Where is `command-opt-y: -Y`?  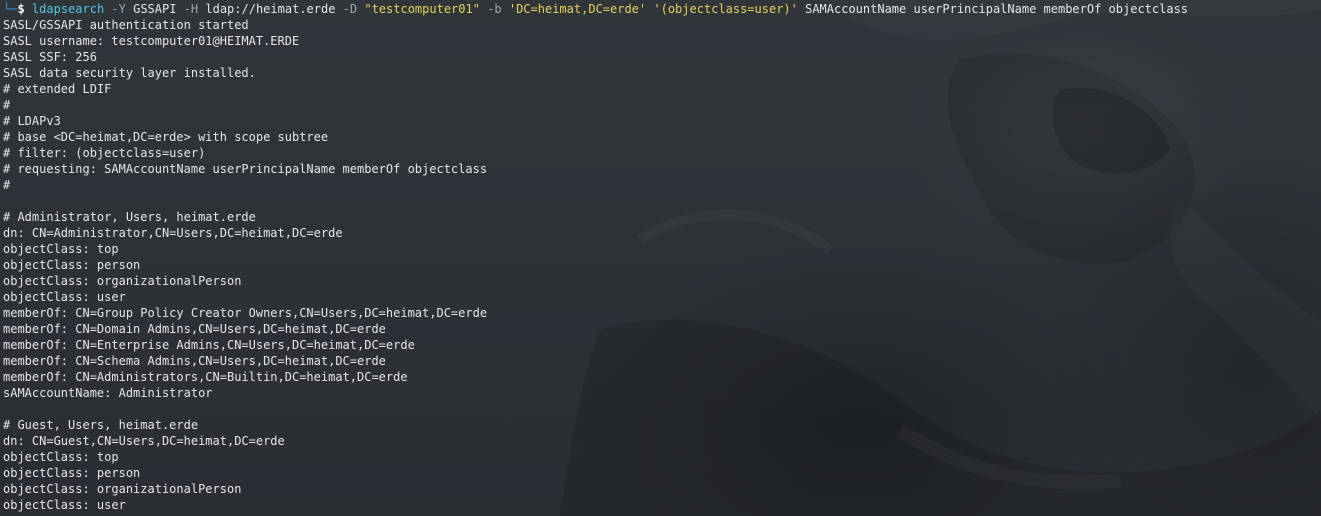
command-opt-y: -Y is located at coordinates (118, 9).